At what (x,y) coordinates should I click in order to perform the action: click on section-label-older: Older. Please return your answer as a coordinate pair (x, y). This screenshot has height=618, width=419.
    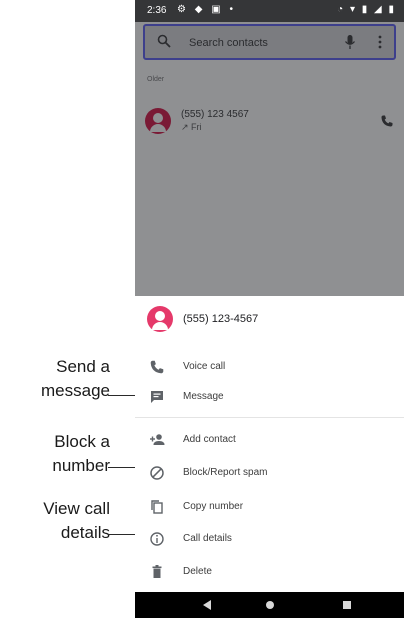
    Looking at the image, I should click on (156, 79).